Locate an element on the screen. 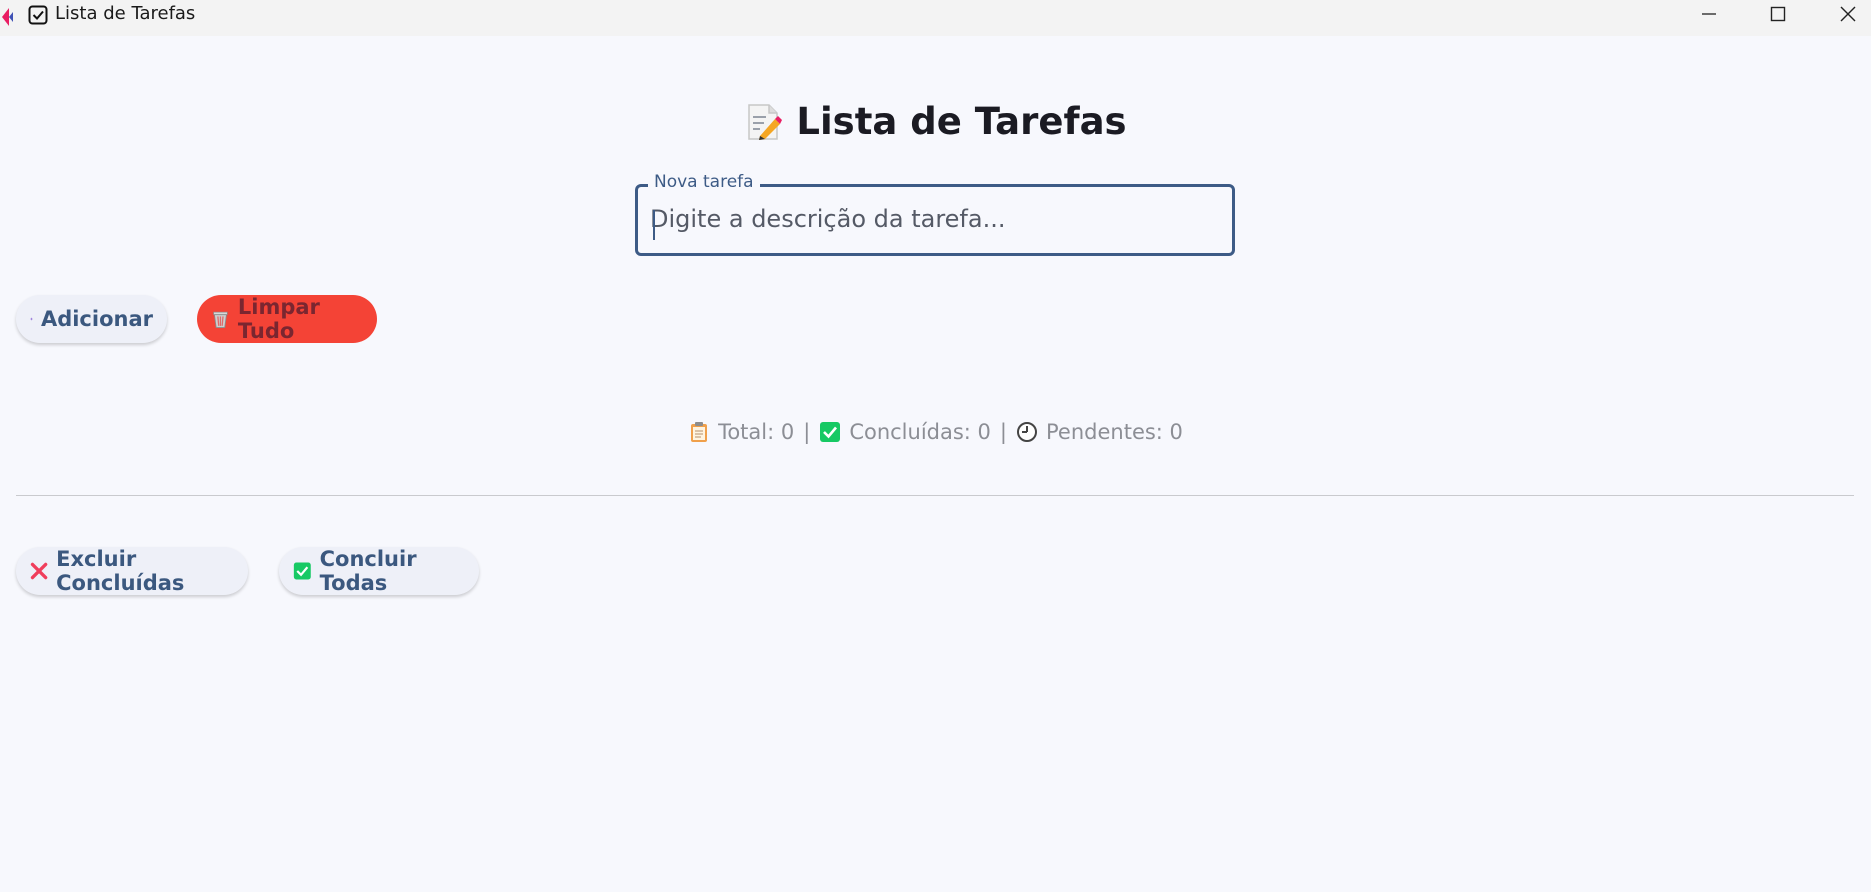  complete-all-button: Concluir Todas is located at coordinates (379, 571).